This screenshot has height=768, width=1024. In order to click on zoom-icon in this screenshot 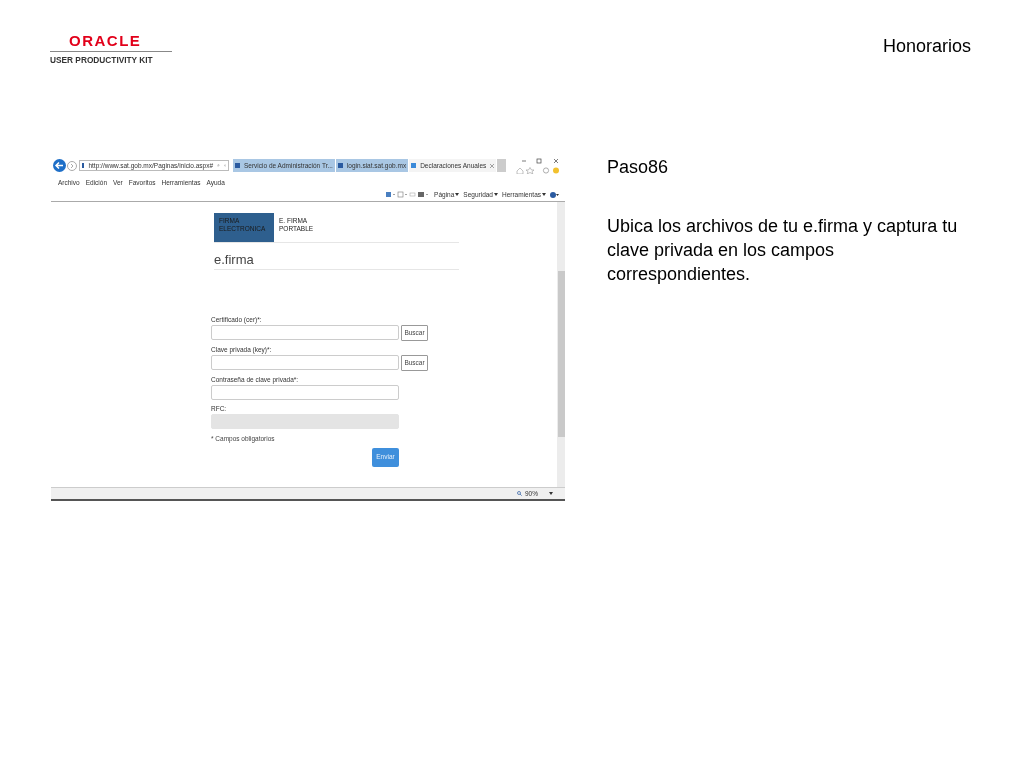, I will do `click(519, 494)`.